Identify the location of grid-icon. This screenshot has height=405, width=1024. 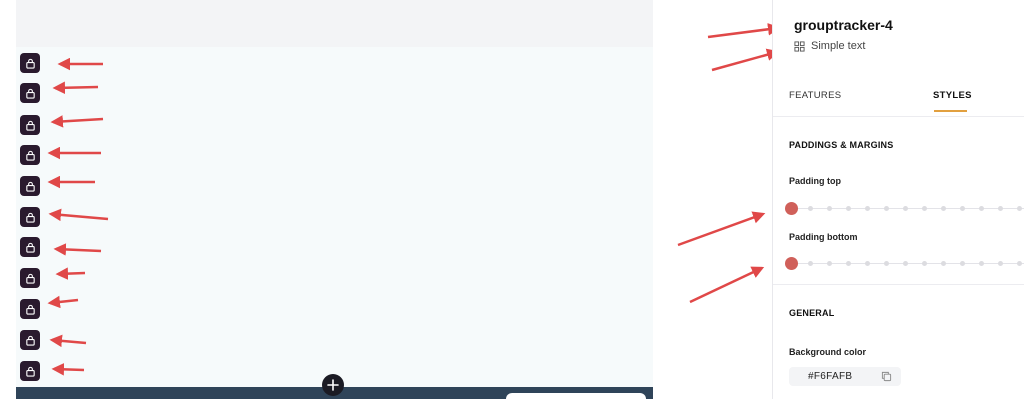
(799, 46).